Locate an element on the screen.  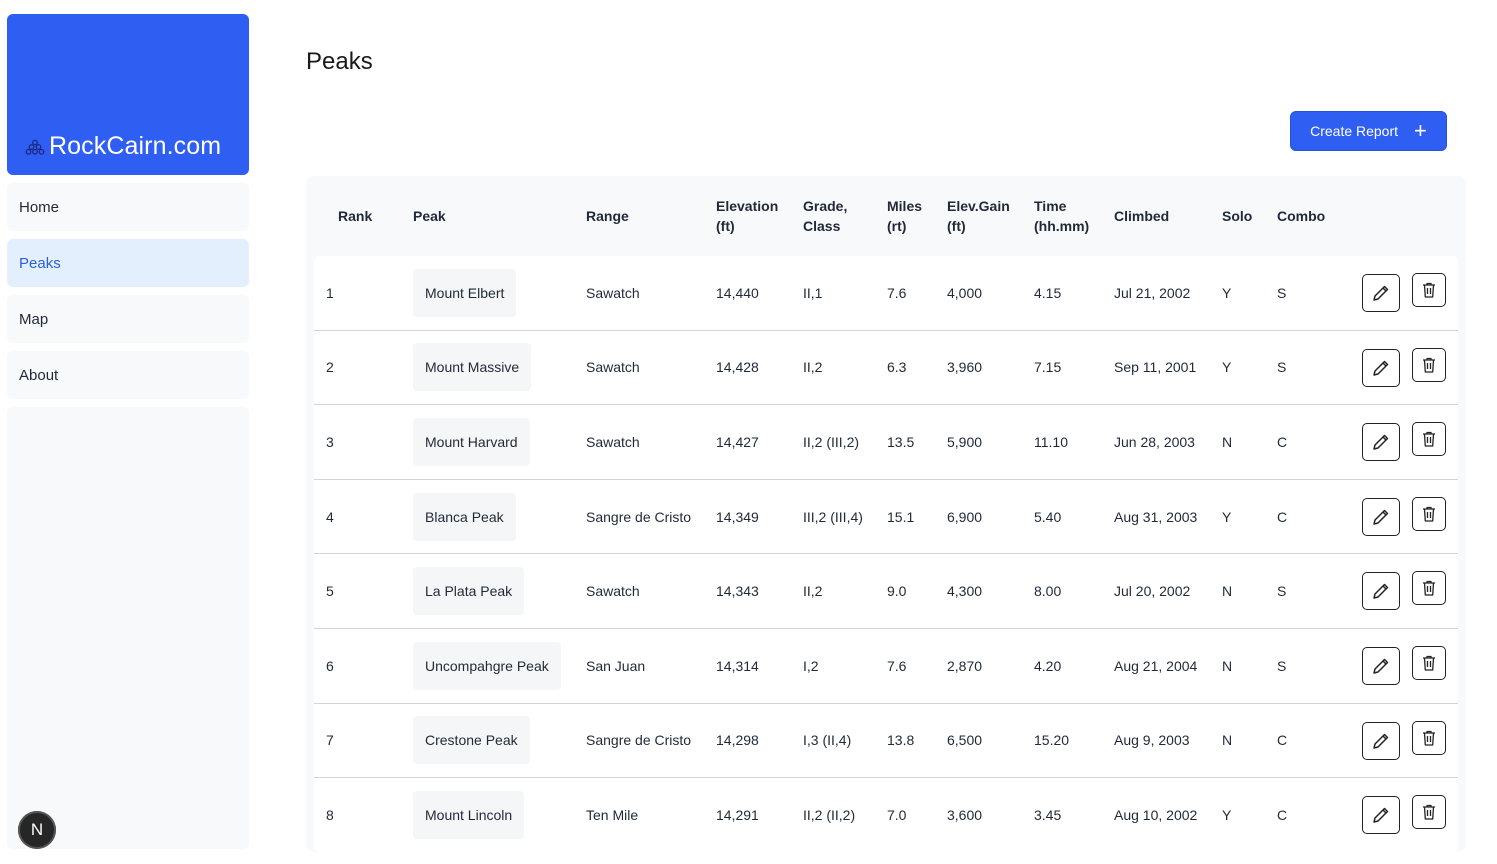
cell-grade: III,2 (III,4) is located at coordinates (833, 516).